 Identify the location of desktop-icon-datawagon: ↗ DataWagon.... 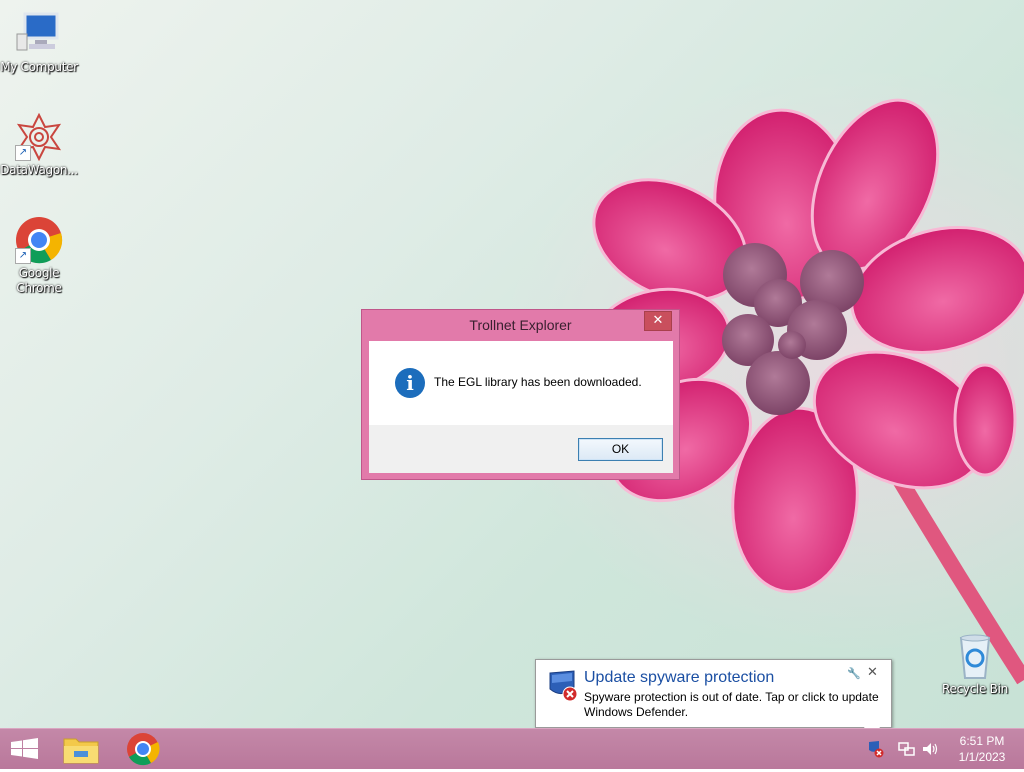
(39, 145).